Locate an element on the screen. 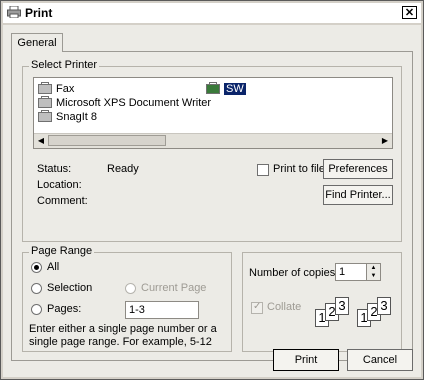  printer-item-snagit: SnagIt 8 is located at coordinates (67, 117).